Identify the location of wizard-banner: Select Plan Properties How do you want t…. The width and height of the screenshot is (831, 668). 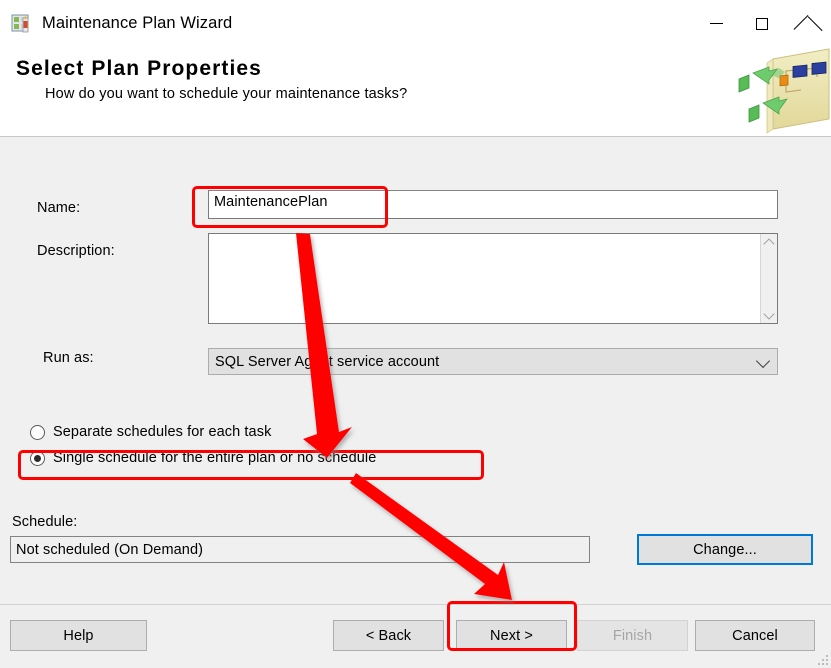
(415, 92).